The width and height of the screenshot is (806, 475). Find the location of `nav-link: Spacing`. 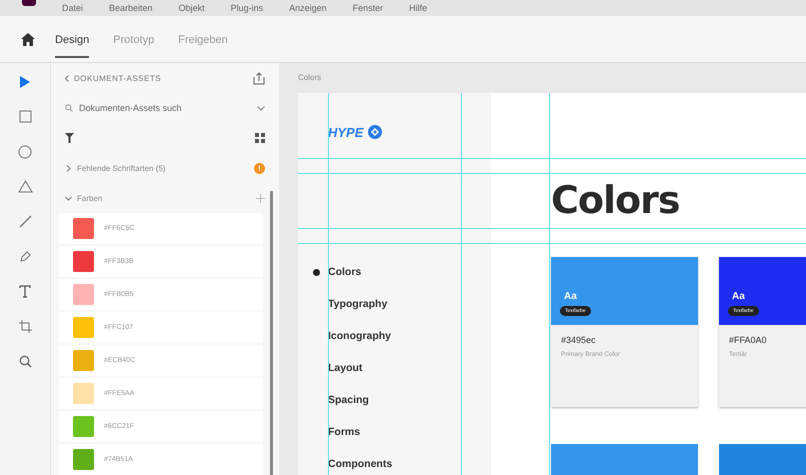

nav-link: Spacing is located at coordinates (348, 400).